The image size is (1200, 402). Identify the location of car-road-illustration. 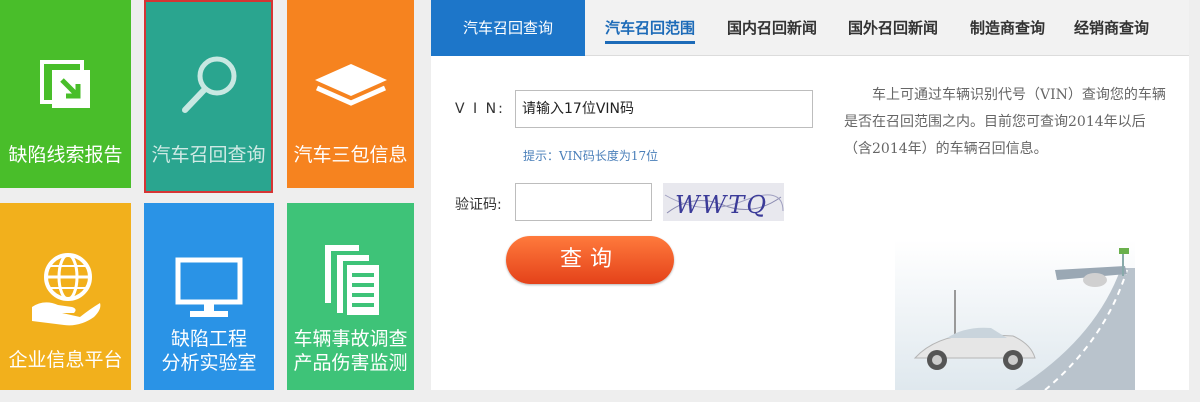
(1015, 315).